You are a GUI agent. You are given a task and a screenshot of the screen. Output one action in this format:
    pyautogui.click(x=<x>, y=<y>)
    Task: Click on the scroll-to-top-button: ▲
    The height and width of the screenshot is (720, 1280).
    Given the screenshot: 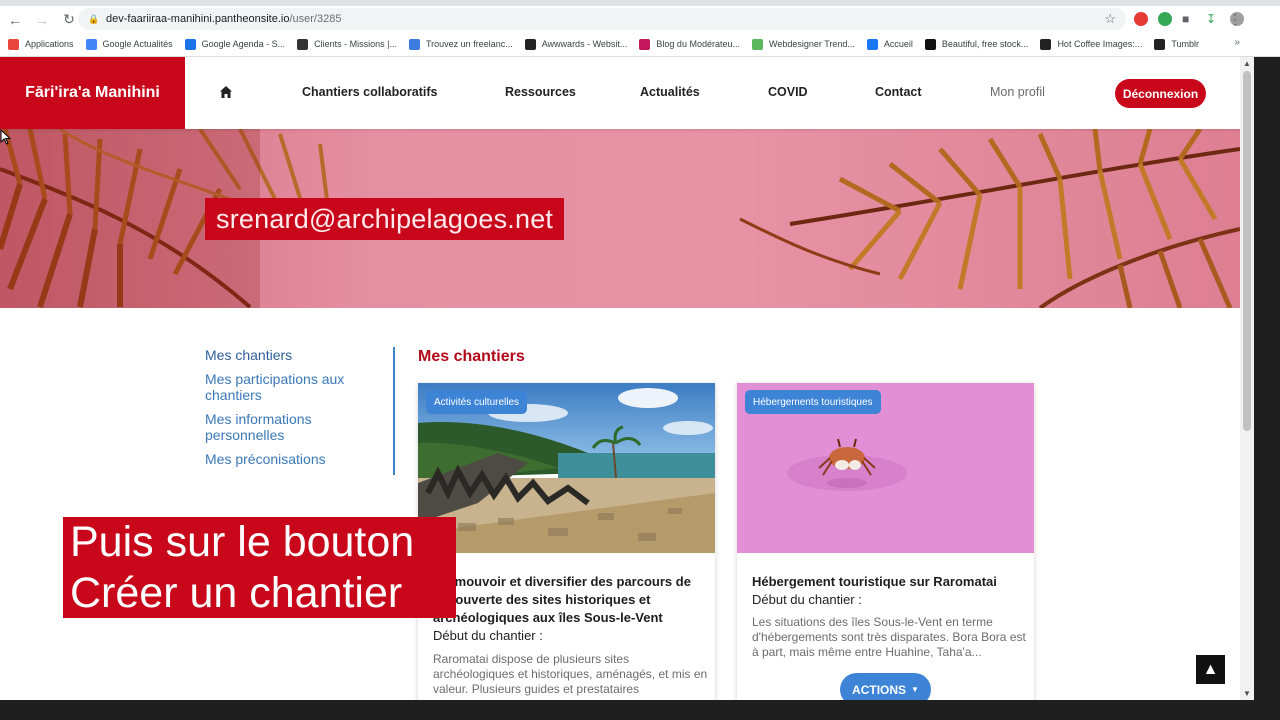 What is the action you would take?
    pyautogui.click(x=1210, y=669)
    